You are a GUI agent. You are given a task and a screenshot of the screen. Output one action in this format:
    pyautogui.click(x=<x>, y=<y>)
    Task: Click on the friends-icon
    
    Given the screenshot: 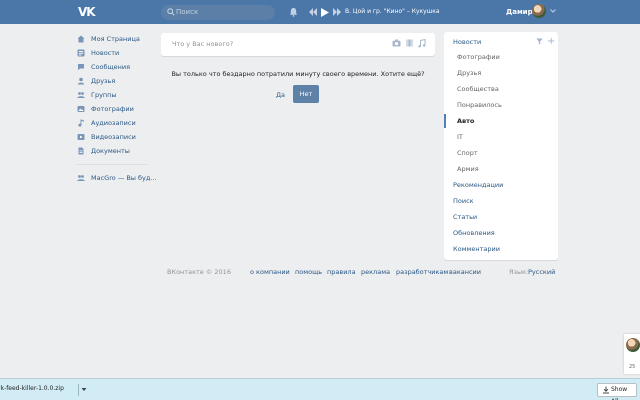 What is the action you would take?
    pyautogui.click(x=81, y=81)
    